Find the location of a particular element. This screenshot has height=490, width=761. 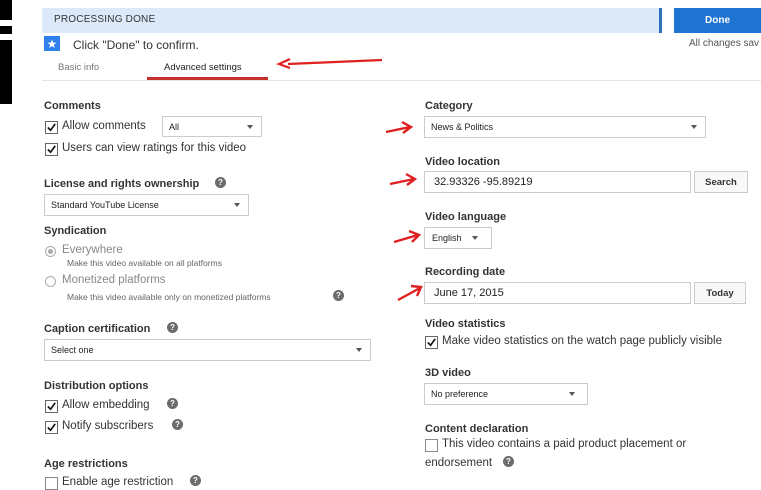

search-button: Search is located at coordinates (721, 182).